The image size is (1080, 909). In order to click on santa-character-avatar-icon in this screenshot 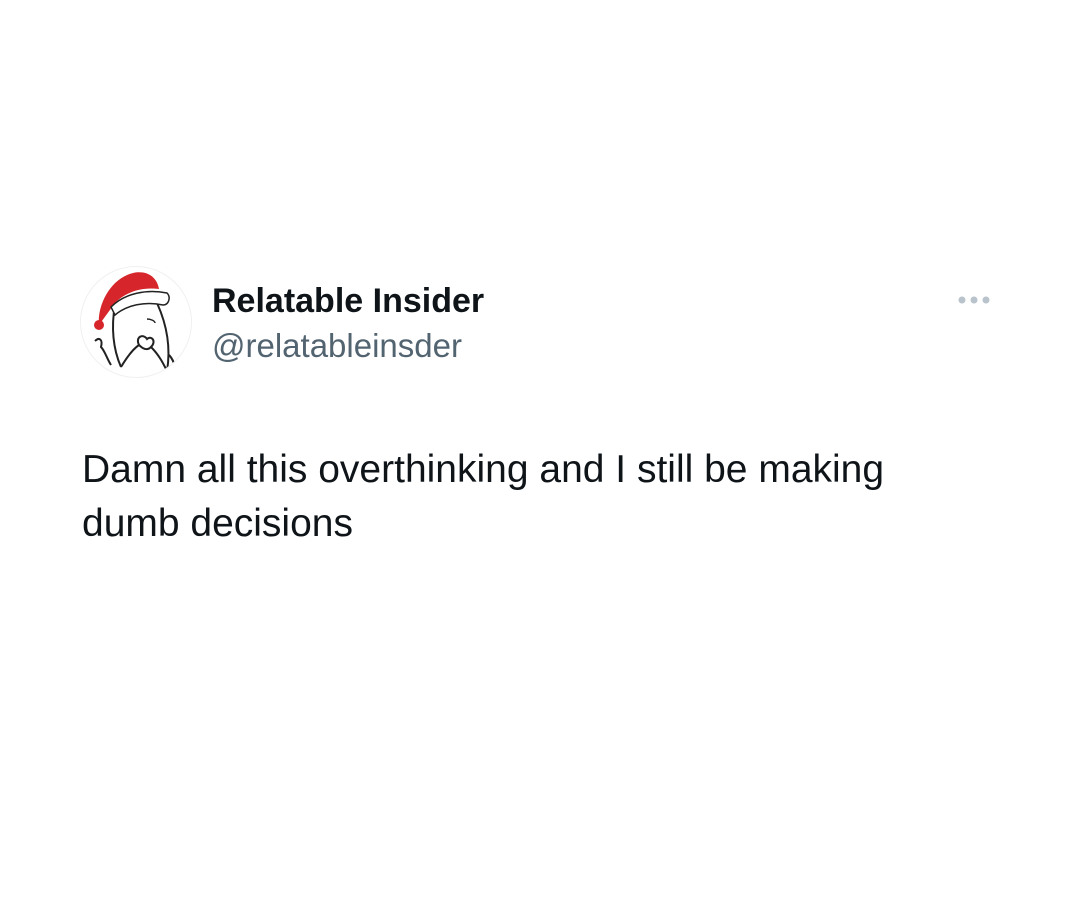, I will do `click(136, 323)`.